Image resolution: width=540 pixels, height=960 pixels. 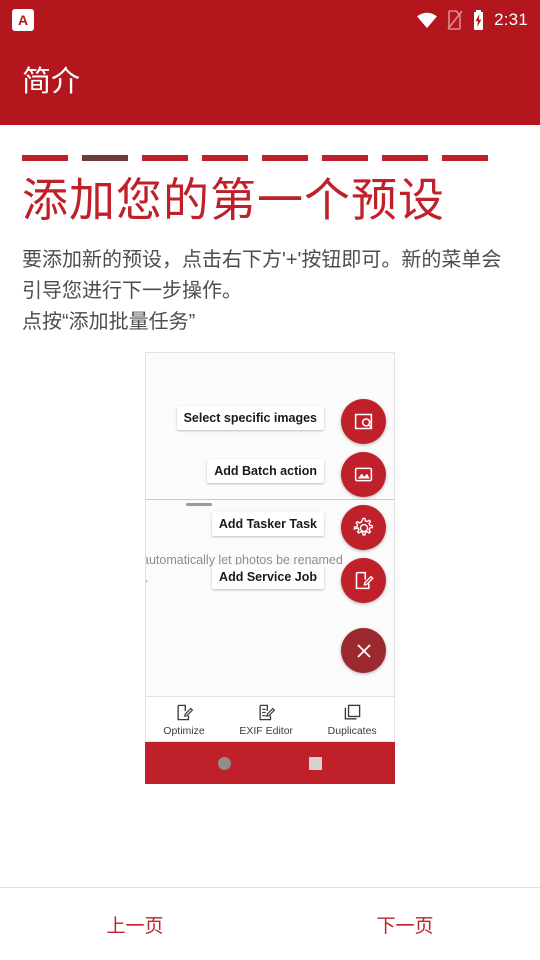 I want to click on exif-editor-icon, so click(x=266, y=712).